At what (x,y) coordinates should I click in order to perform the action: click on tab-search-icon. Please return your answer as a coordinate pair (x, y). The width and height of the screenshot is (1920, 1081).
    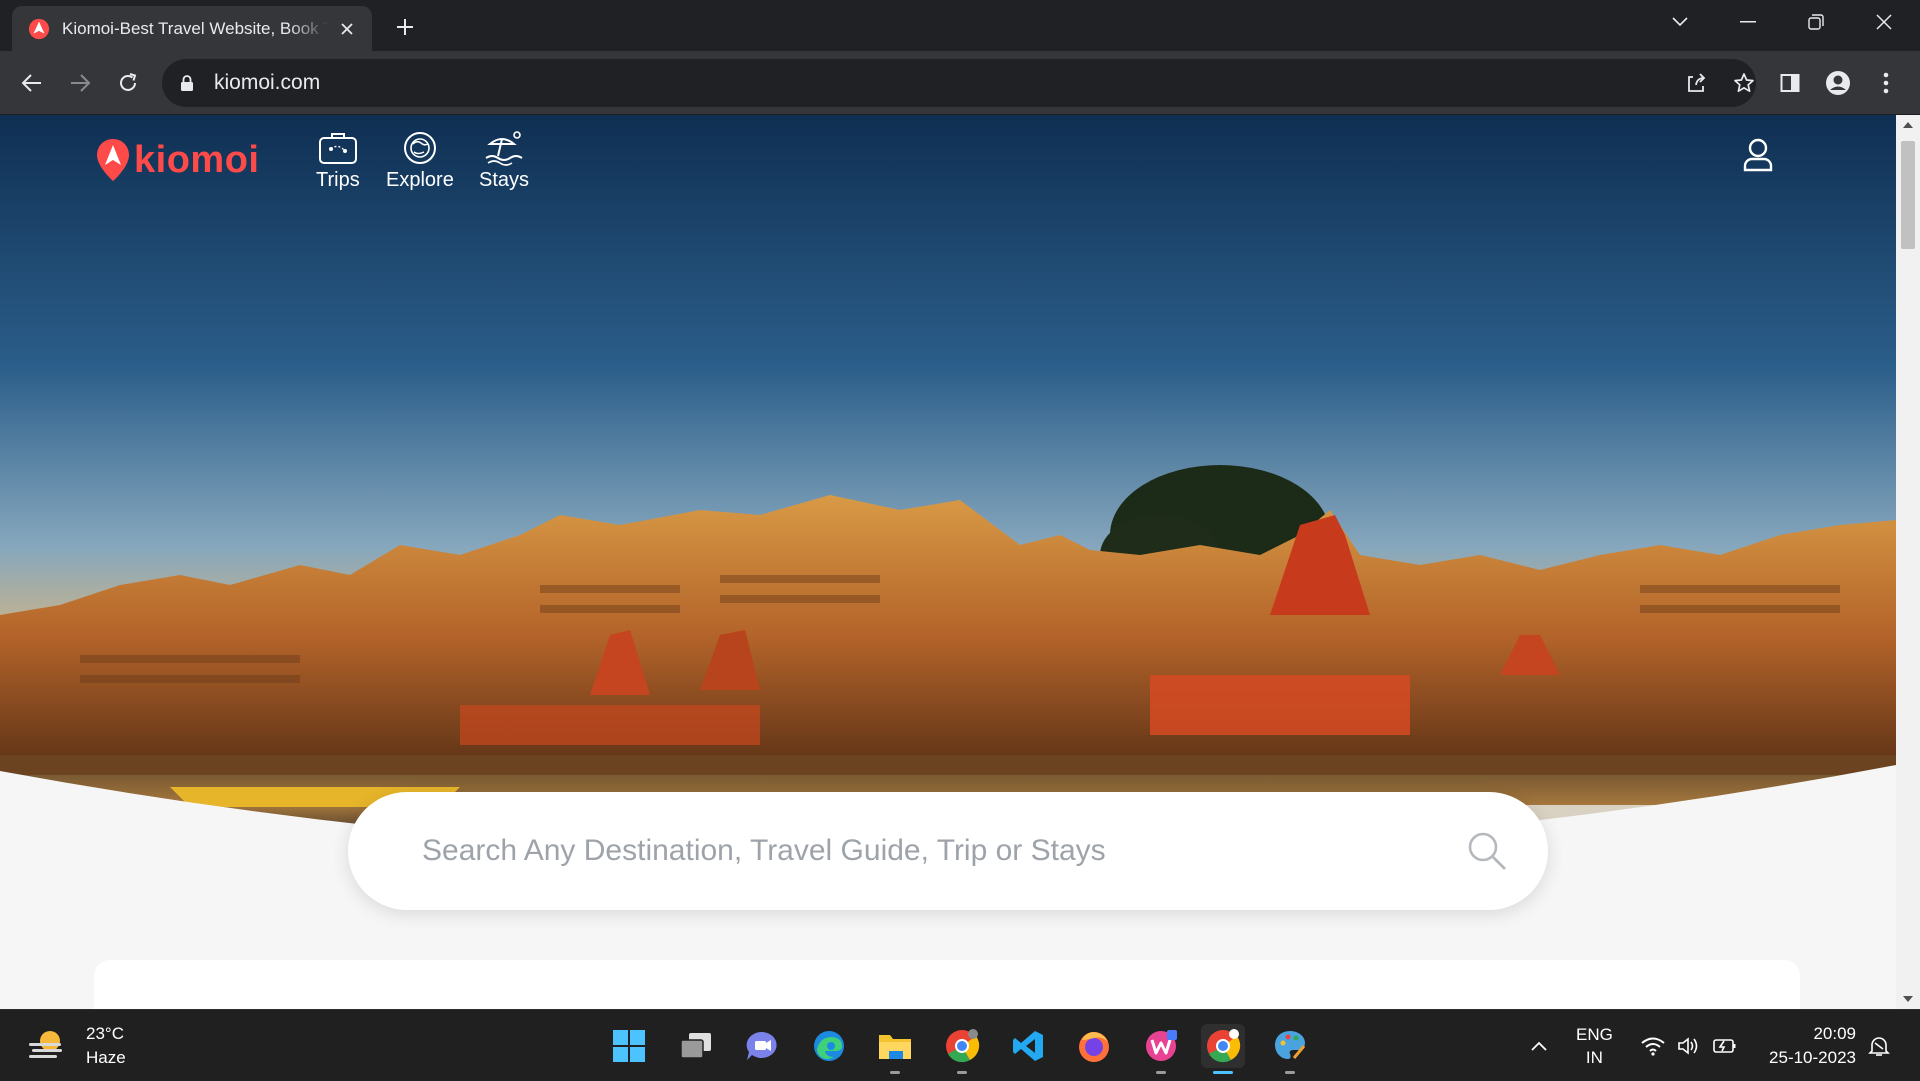
    Looking at the image, I should click on (1680, 22).